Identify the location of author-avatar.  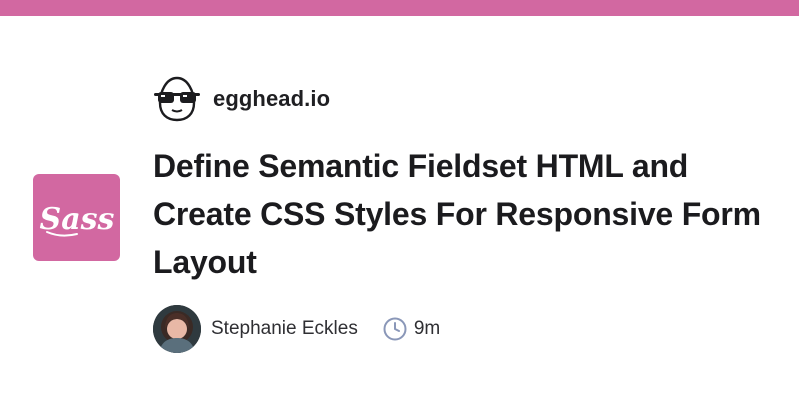
(177, 329).